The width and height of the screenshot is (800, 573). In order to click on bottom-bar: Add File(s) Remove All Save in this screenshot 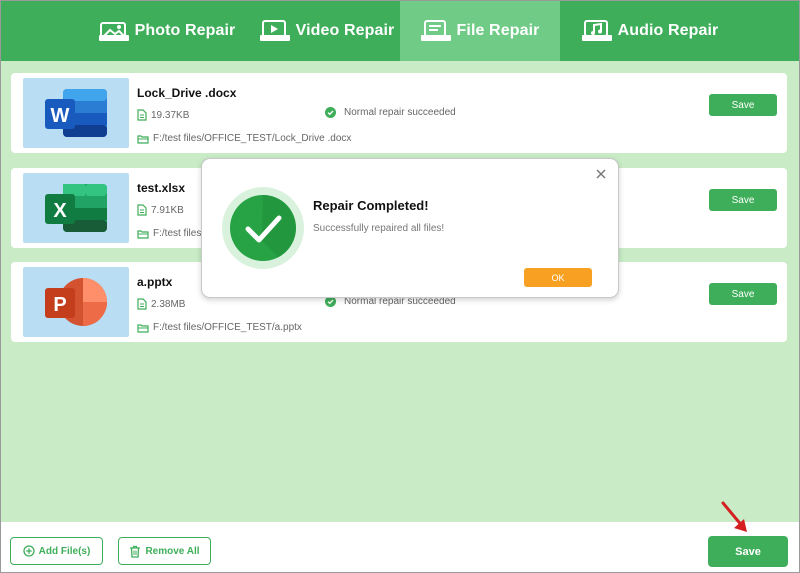, I will do `click(400, 547)`.